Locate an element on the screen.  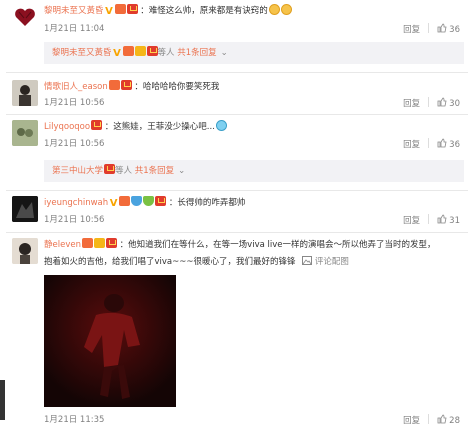
like-button: 31 is located at coordinates (448, 220).